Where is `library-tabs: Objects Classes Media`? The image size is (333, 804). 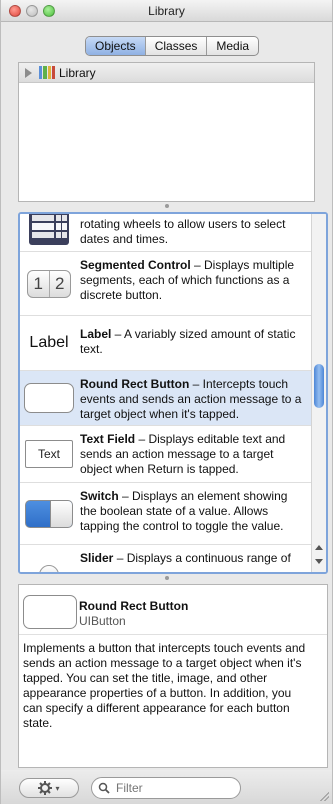 library-tabs: Objects Classes Media is located at coordinates (172, 46).